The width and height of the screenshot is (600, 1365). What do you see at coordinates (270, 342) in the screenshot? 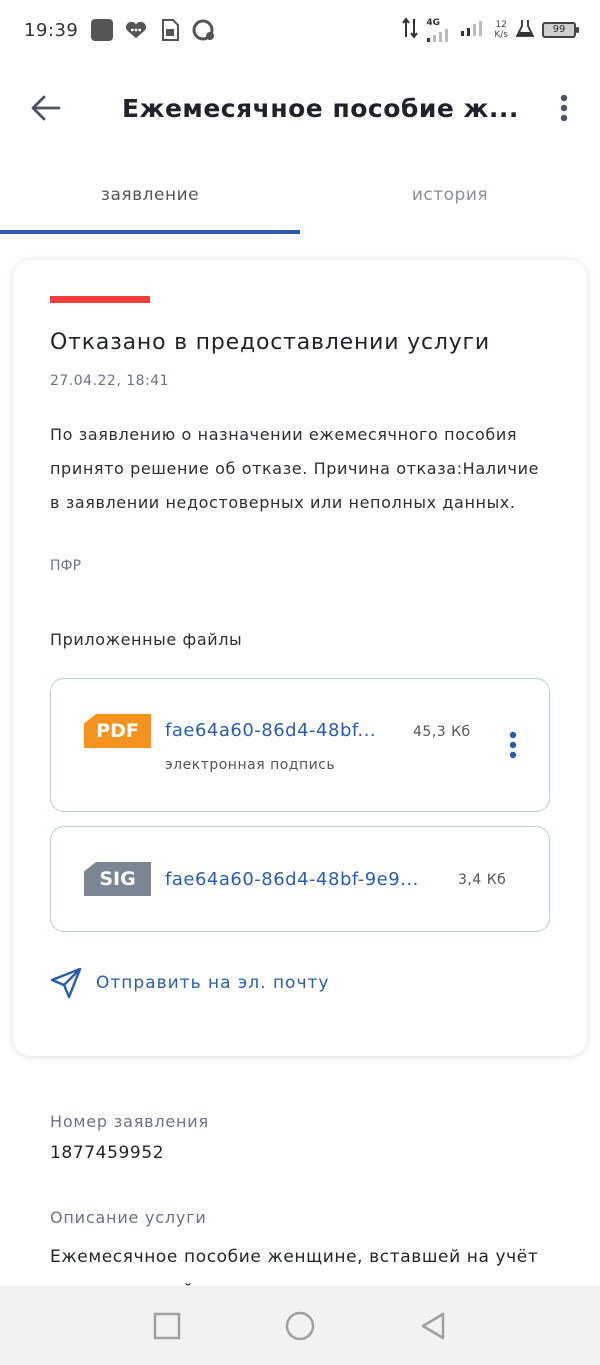
I see `status-title: Отказано в предоставлении услуги` at bounding box center [270, 342].